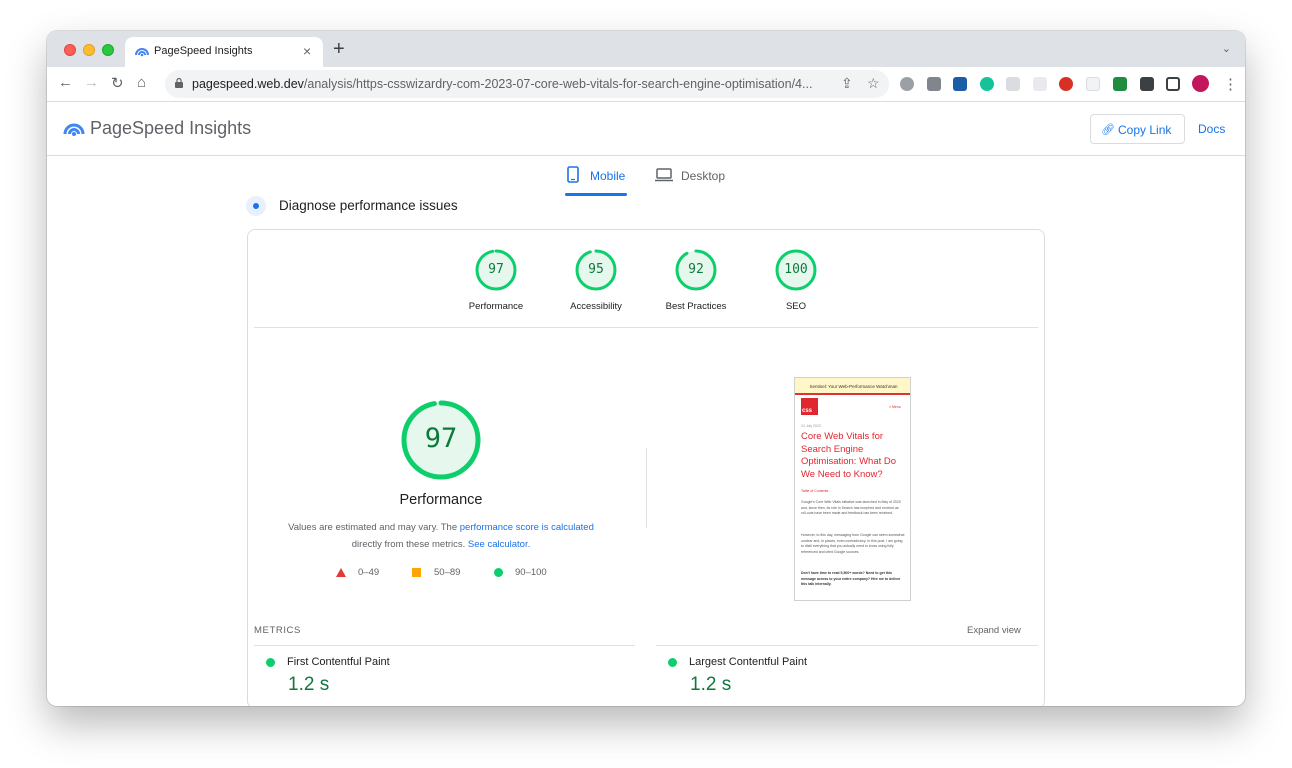 This screenshot has width=1292, height=768. I want to click on score-label: Performance, so click(496, 306).